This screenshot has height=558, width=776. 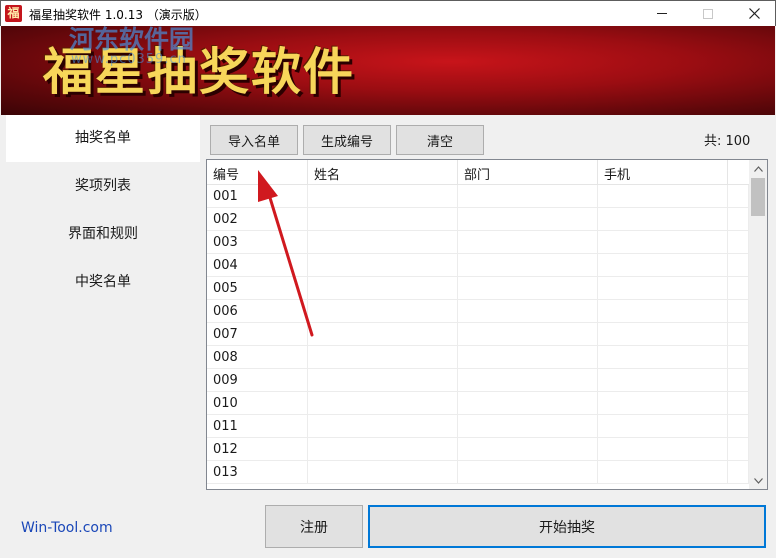 I want to click on sidebar-item-draw-list: 抽奖名单, so click(x=103, y=138).